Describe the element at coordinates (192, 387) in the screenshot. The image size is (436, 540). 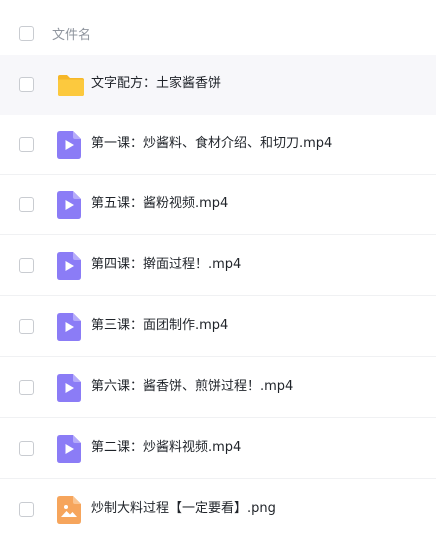
I see `file-name: 第六课：酱香饼、煎饼过程！.mp4` at that location.